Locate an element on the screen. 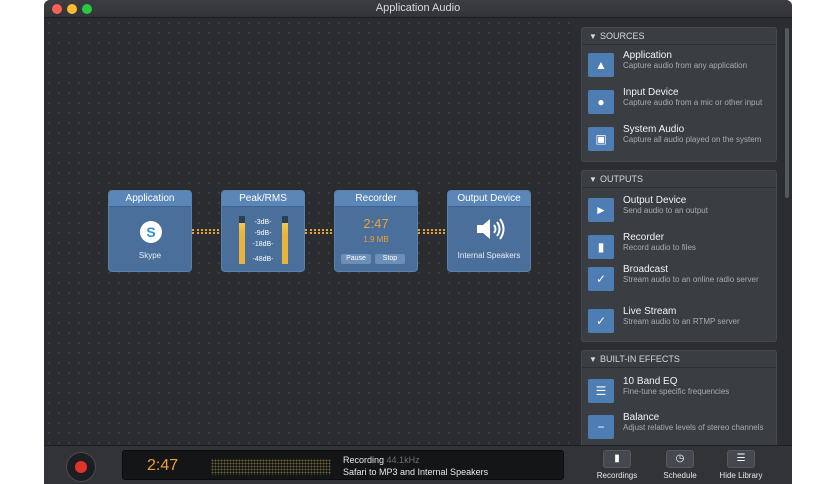  outputs-header: ▼ OUTPUTS is located at coordinates (679, 179).